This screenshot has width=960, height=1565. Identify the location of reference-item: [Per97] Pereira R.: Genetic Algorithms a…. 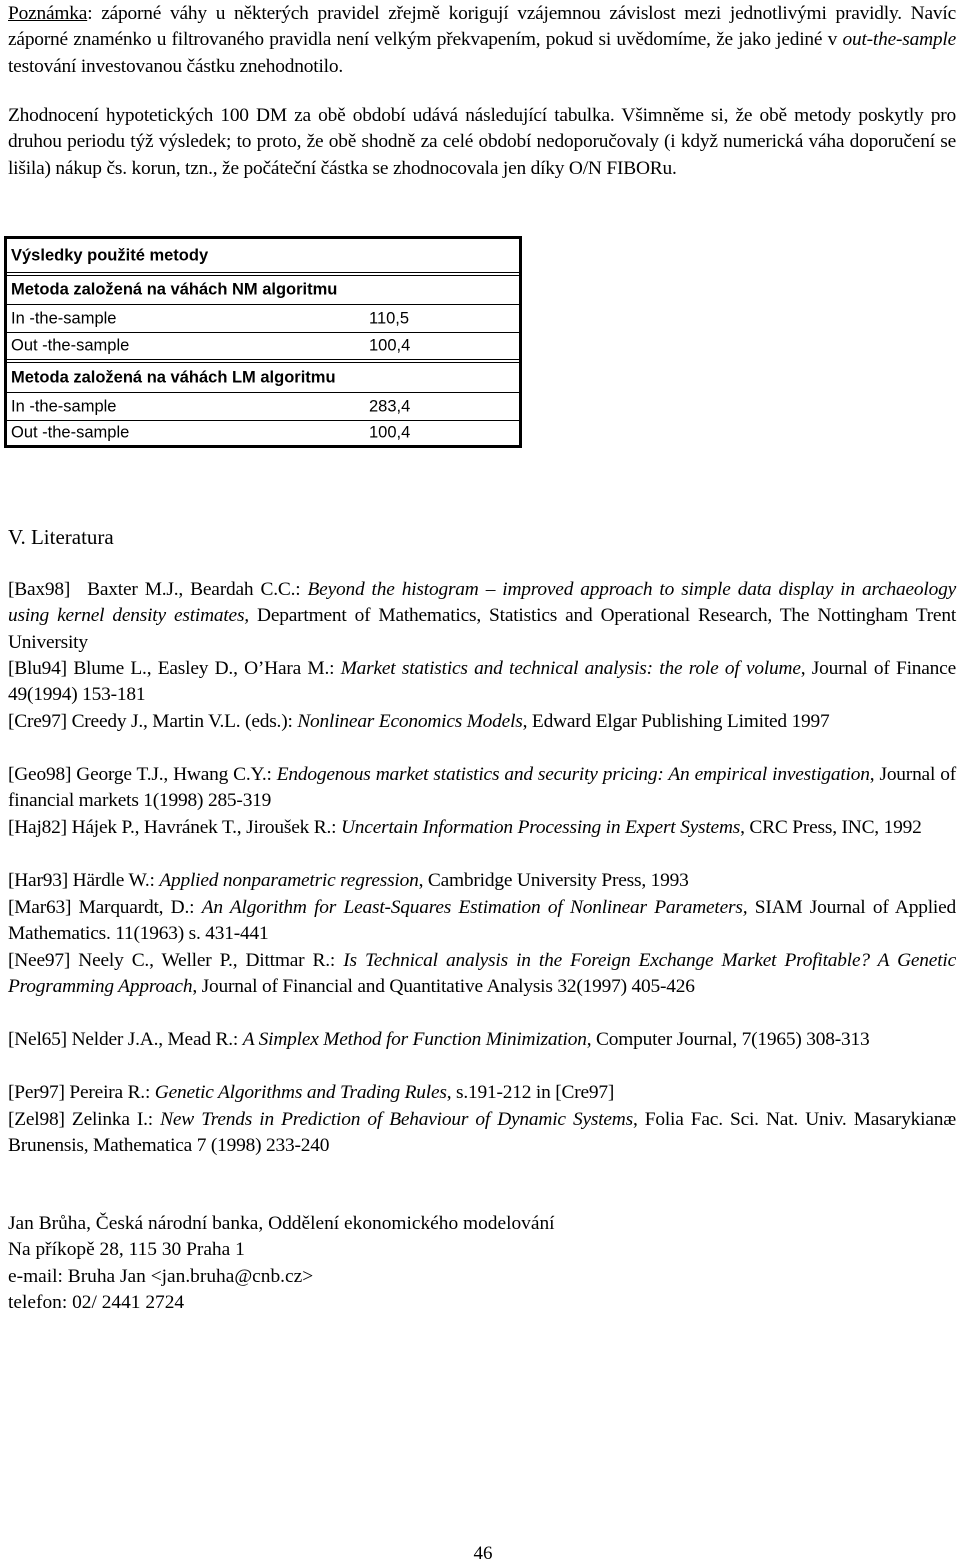
(482, 1093).